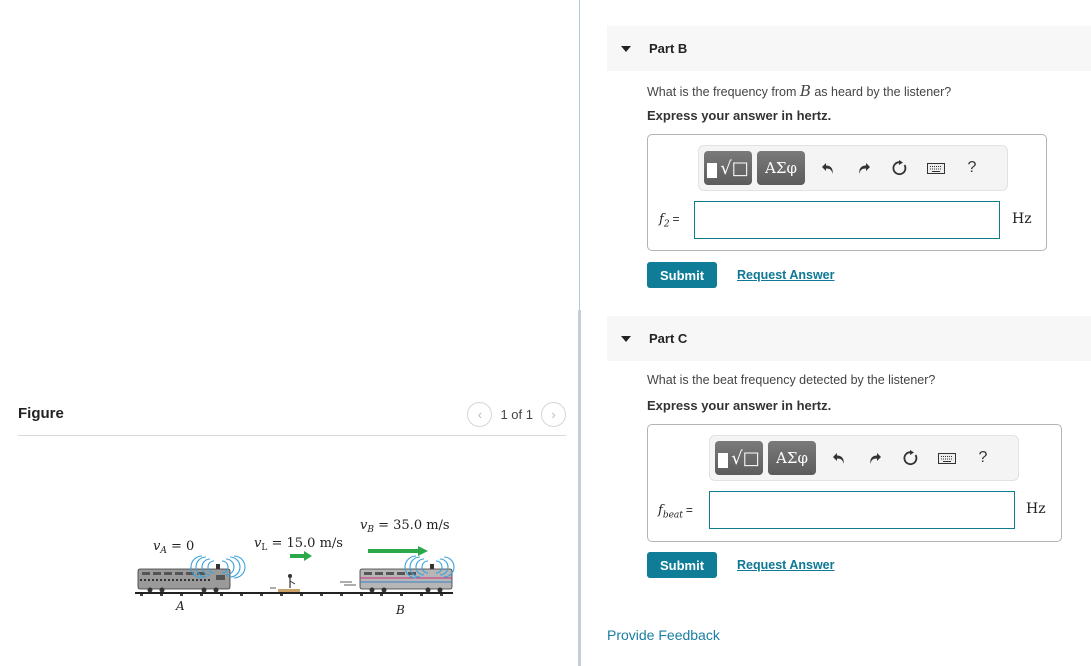 Image resolution: width=1091 pixels, height=666 pixels. Describe the element at coordinates (1022, 219) in the screenshot. I see `part-b-unit: Hz` at that location.